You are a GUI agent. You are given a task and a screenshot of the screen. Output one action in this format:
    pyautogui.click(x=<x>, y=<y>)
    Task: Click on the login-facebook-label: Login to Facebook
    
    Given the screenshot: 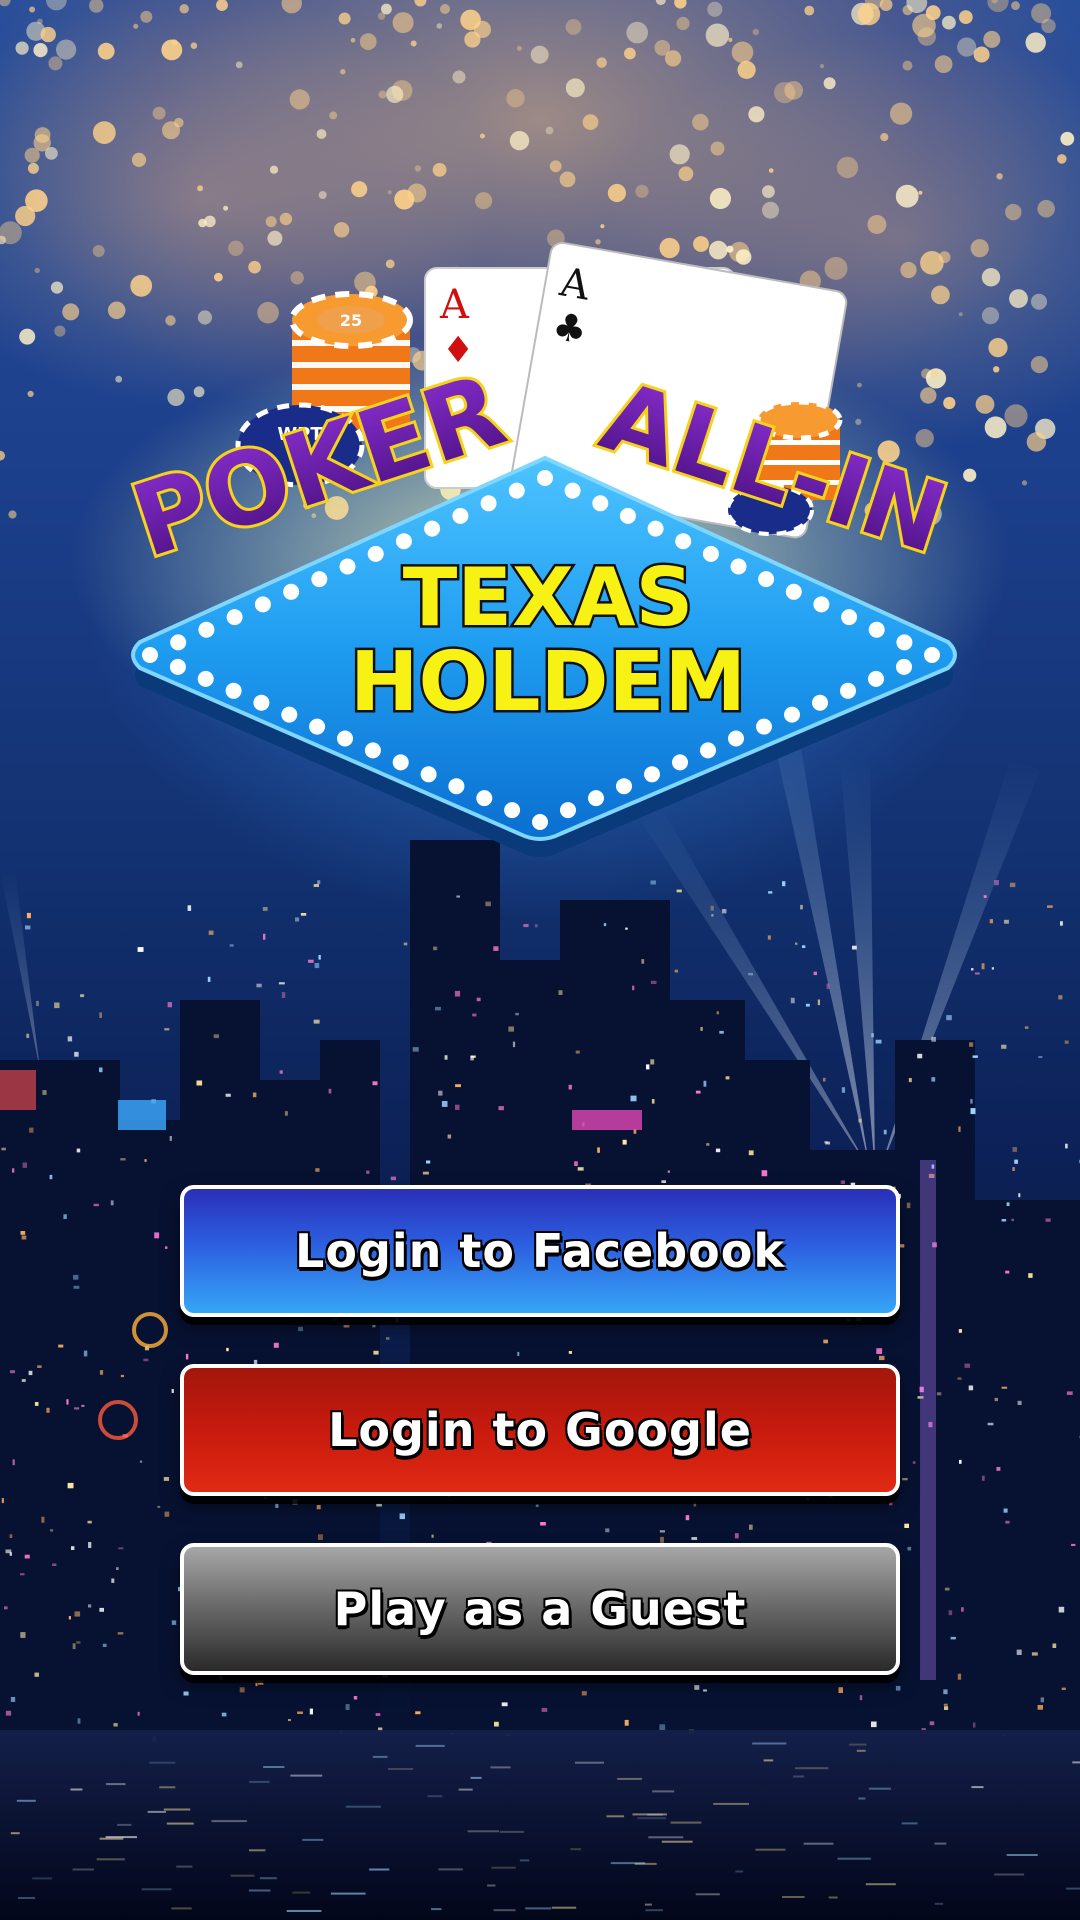 What is the action you would take?
    pyautogui.click(x=540, y=1251)
    